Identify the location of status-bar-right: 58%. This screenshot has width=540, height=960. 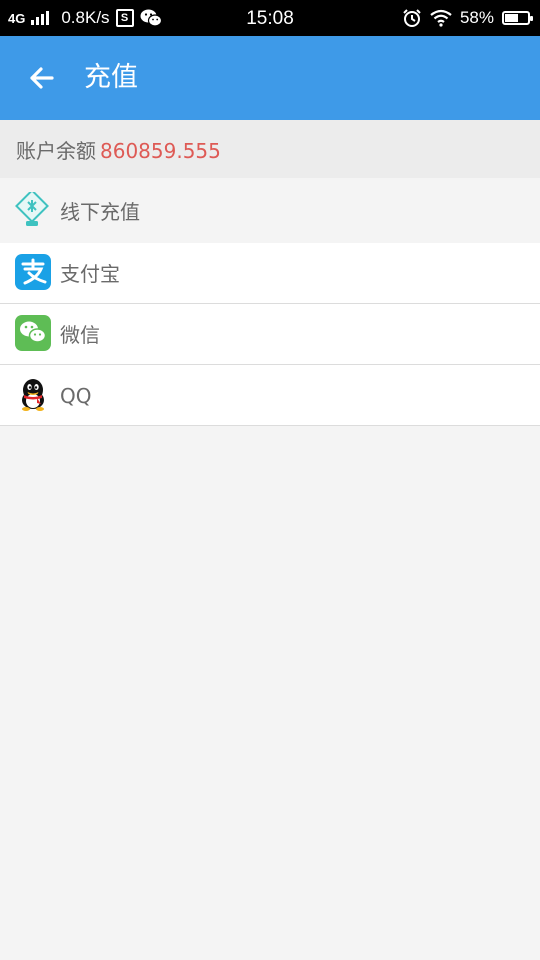
(467, 18).